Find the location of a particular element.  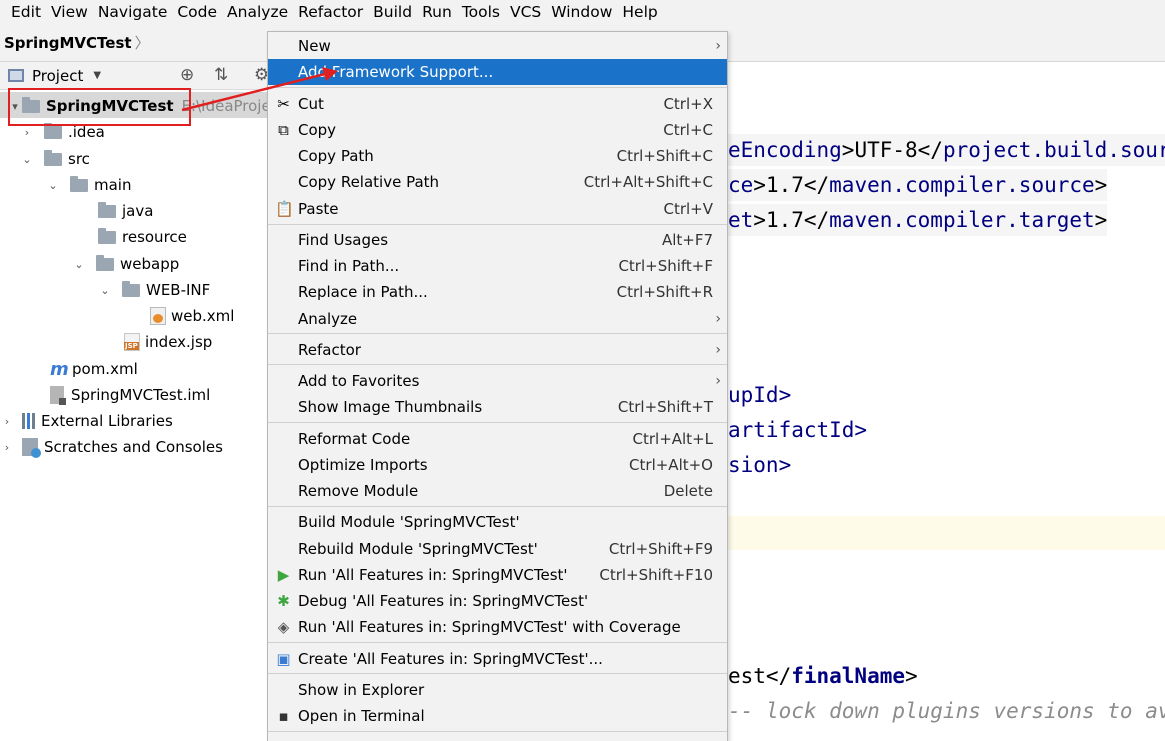

menu-run: Run is located at coordinates (437, 12).